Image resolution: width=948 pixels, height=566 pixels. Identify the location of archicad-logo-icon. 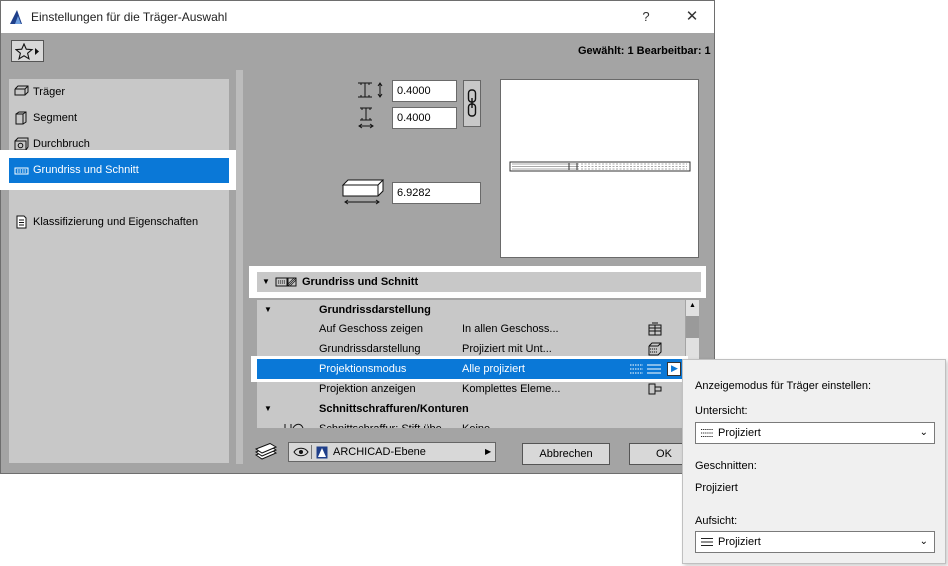
(16, 17).